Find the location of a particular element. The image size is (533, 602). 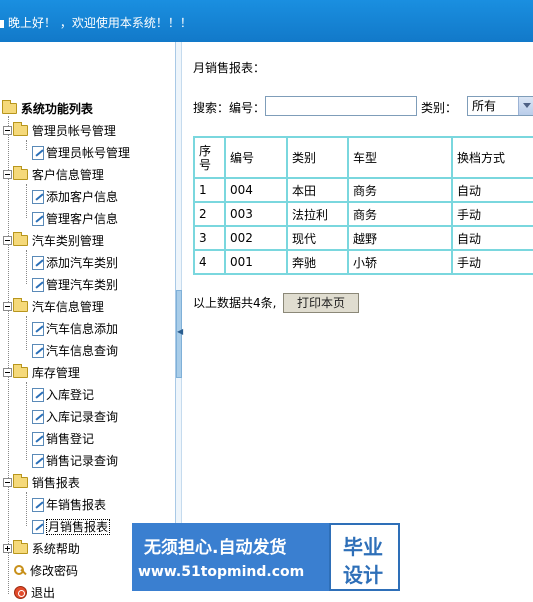

watermark-url: www.51topmind.com is located at coordinates (221, 572).